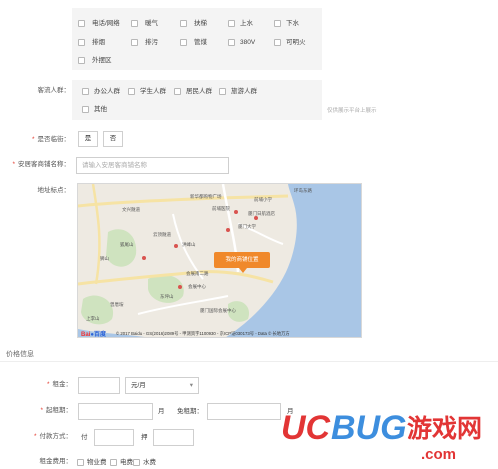  Describe the element at coordinates (99, 385) in the screenshot. I see `rent-input` at that location.